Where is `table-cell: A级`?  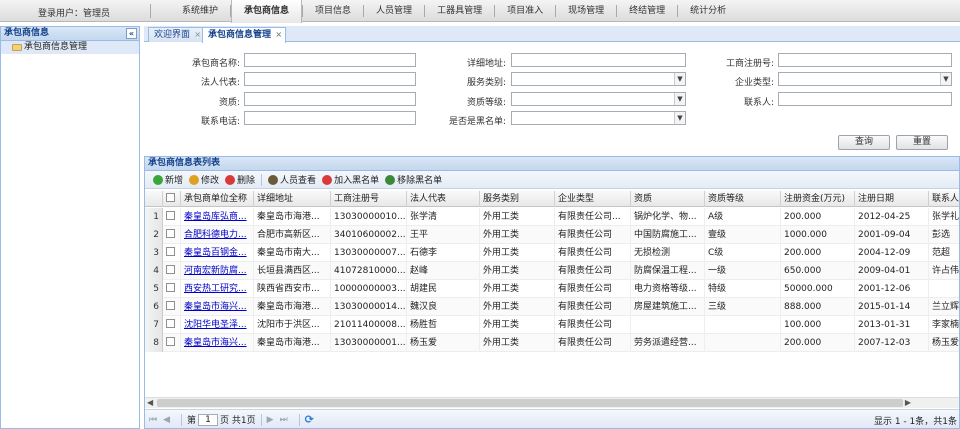
table-cell: A级 is located at coordinates (743, 217).